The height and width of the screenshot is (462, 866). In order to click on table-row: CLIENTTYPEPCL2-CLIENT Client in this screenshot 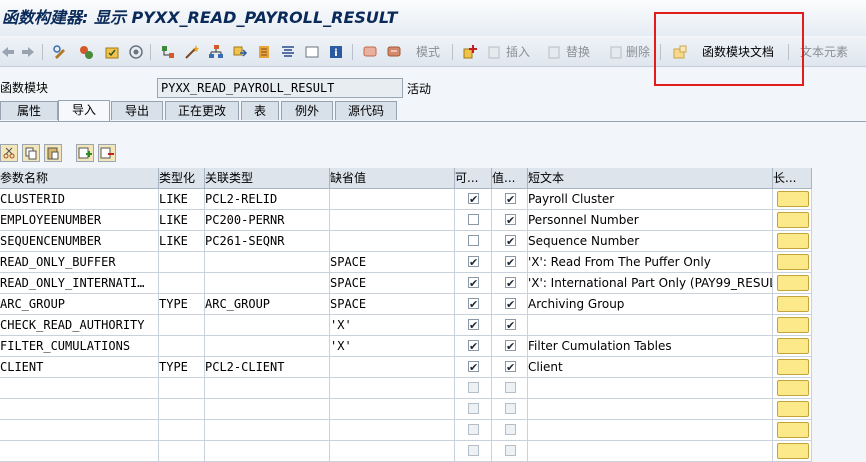, I will do `click(406, 367)`.